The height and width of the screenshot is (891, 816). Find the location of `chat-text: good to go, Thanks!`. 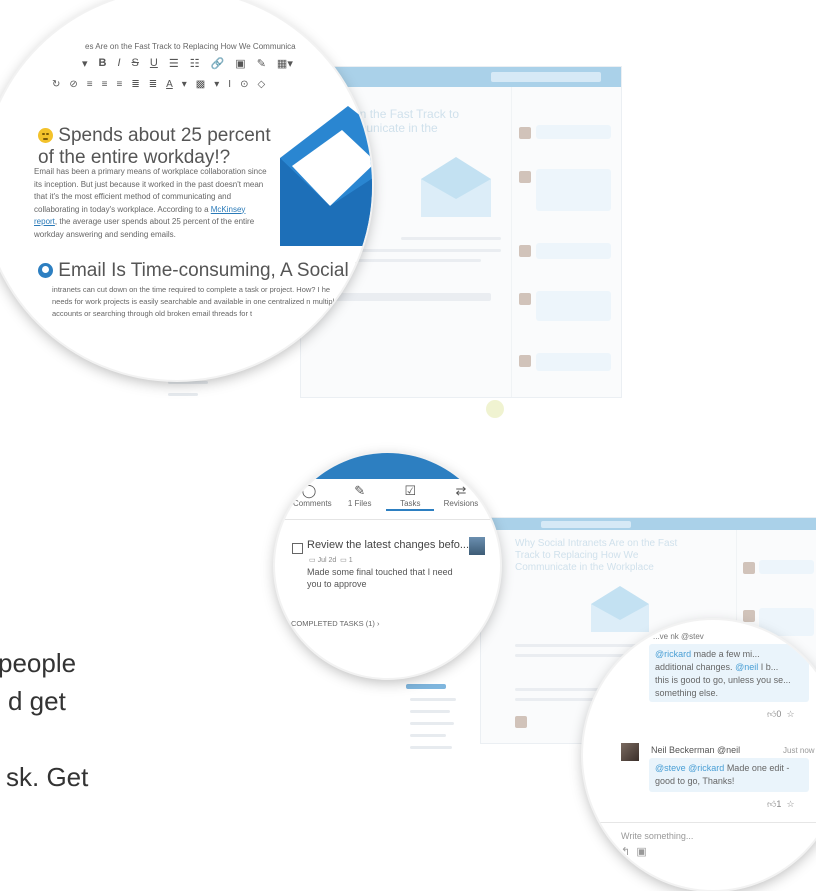

chat-text: good to go, Thanks! is located at coordinates (695, 781).